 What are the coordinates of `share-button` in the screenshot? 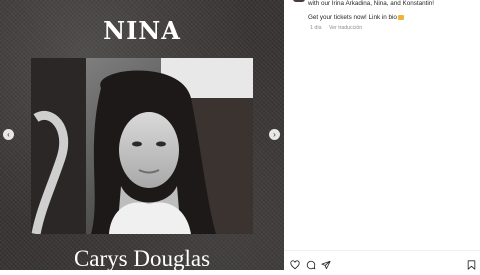 It's located at (326, 266).